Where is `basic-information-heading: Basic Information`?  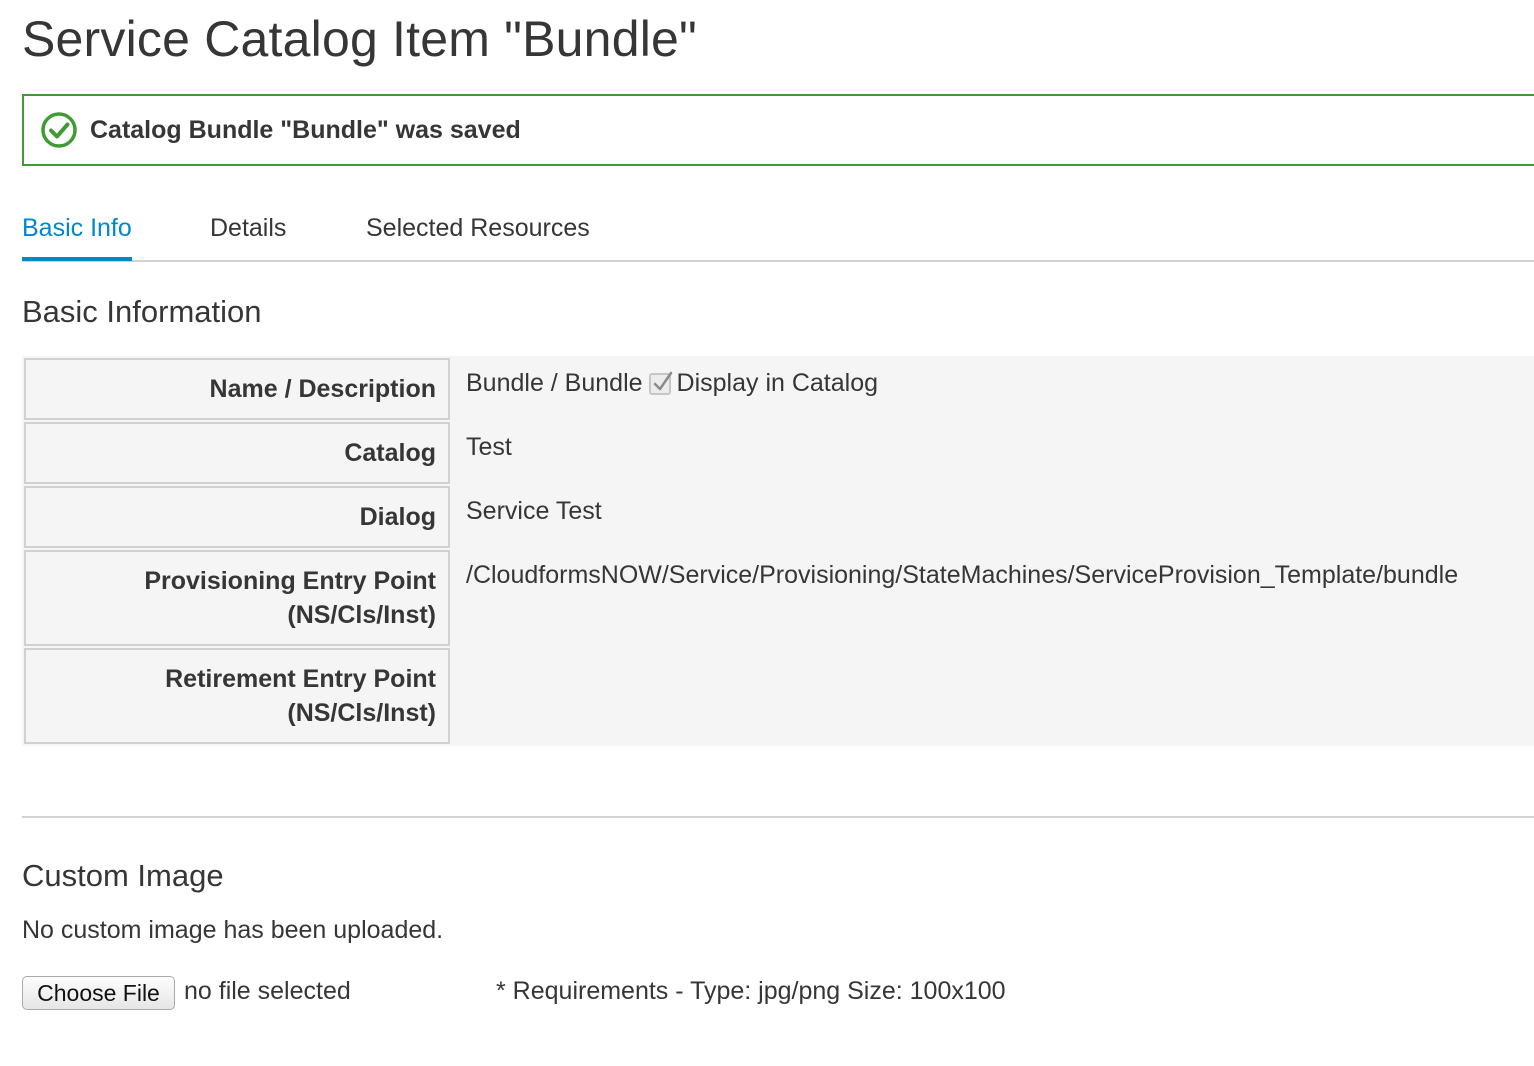 basic-information-heading: Basic Information is located at coordinates (142, 311).